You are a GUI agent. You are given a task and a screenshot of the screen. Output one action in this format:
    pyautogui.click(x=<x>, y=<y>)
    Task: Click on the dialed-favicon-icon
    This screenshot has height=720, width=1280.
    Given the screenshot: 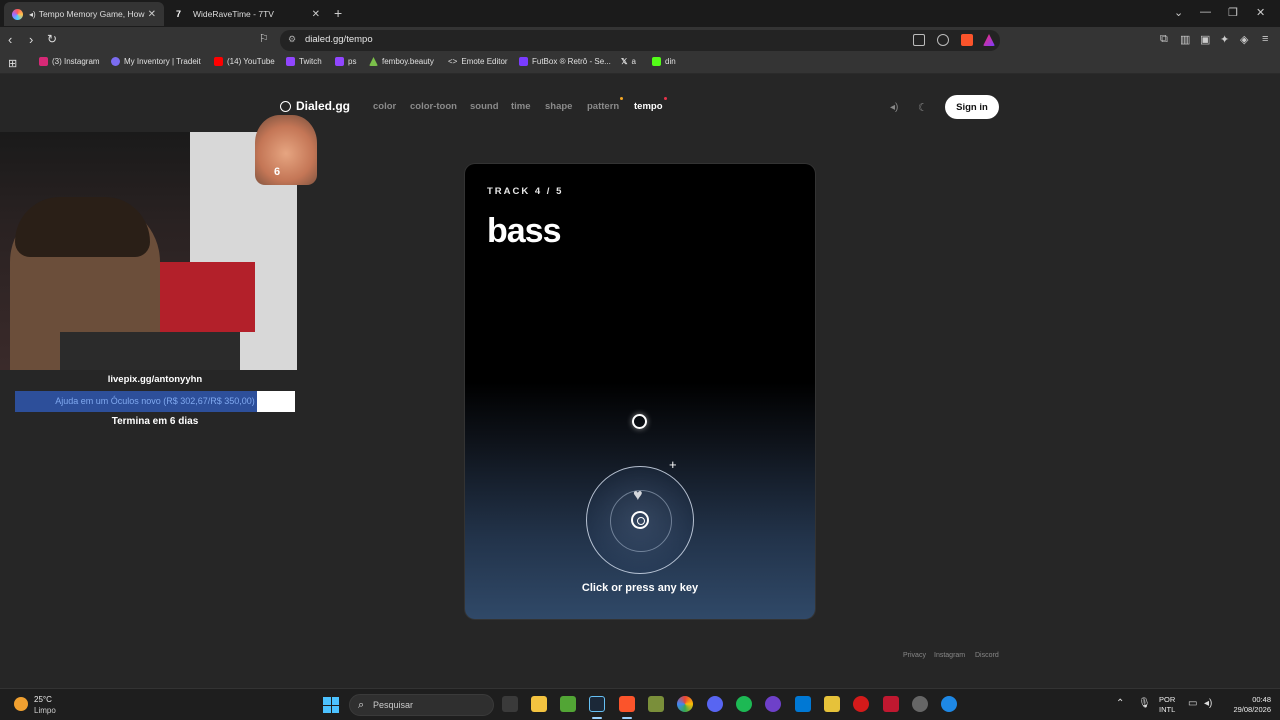 What is the action you would take?
    pyautogui.click(x=17, y=14)
    